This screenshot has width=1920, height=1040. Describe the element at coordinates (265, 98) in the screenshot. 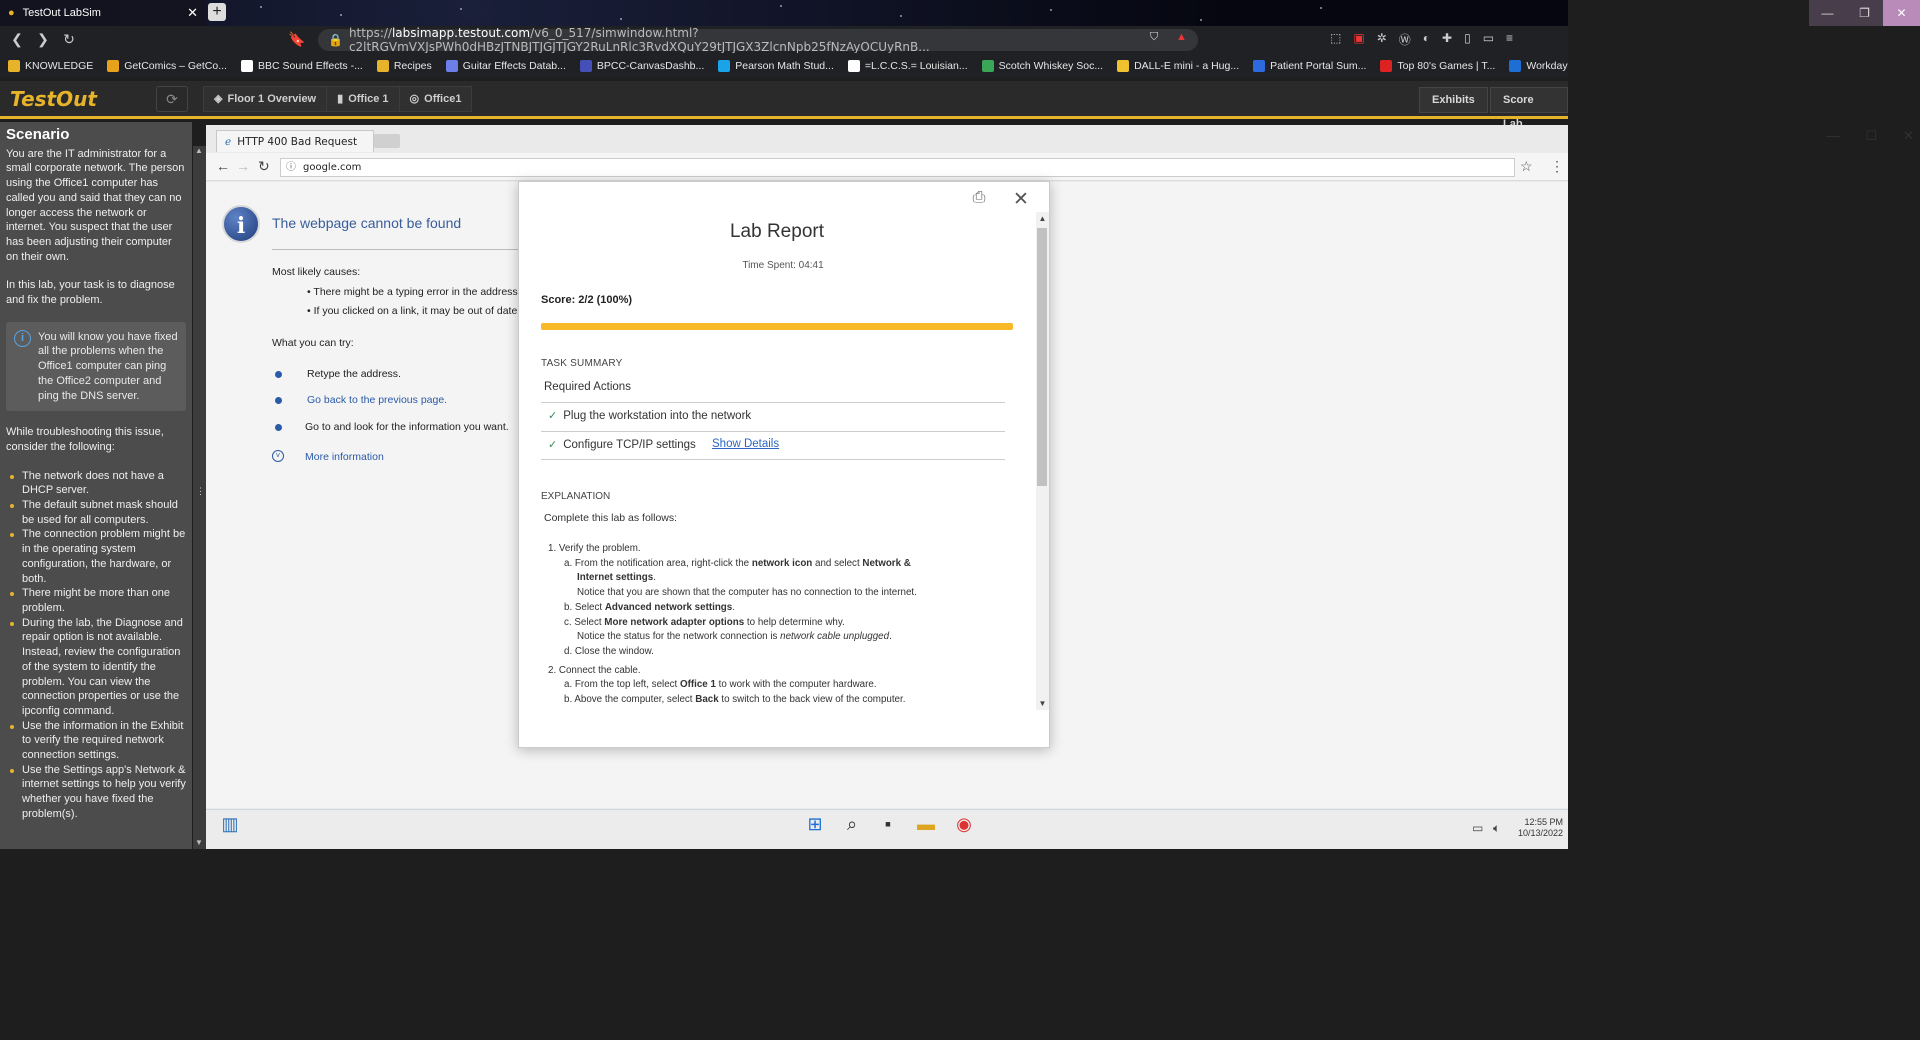

I see `crumb-floor-overview: ◈ Floor 1 Overview` at that location.